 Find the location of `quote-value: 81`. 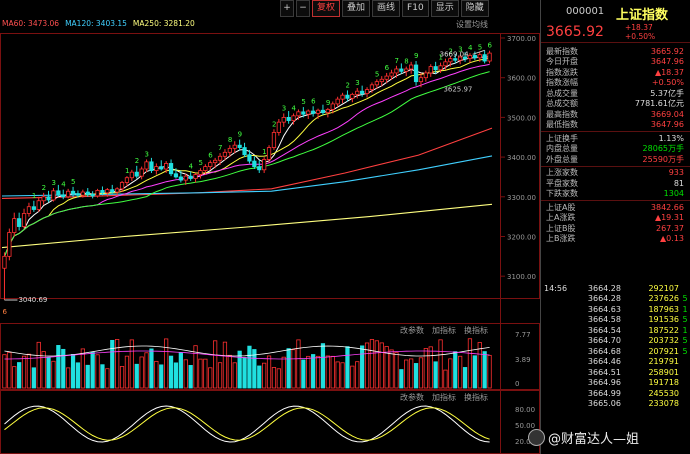

quote-value: 81 is located at coordinates (678, 183).